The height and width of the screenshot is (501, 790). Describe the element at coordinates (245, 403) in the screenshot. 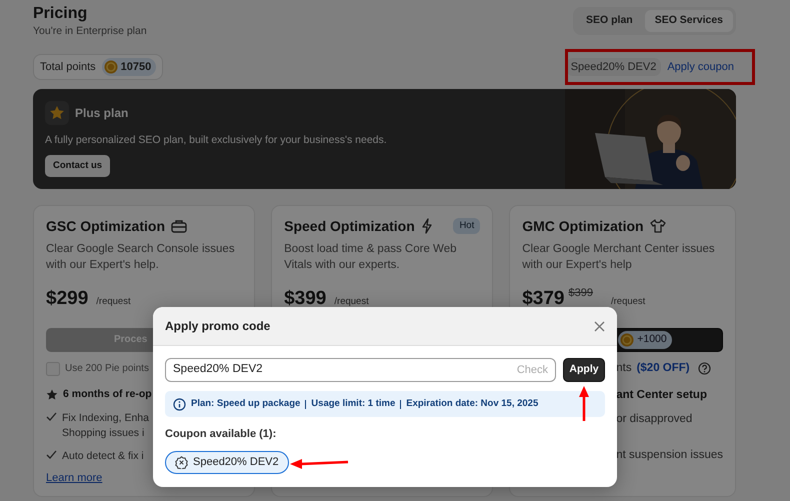

I see `info-text: Plan: Speed up package` at that location.